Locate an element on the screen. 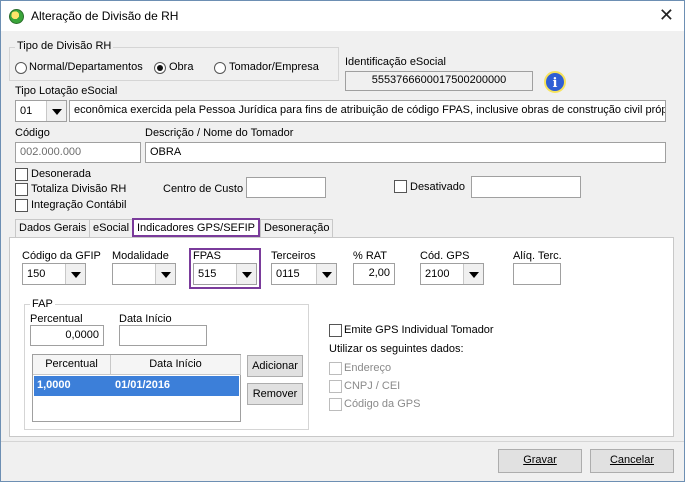 The height and width of the screenshot is (482, 685). integracao-checkbox is located at coordinates (21, 205).